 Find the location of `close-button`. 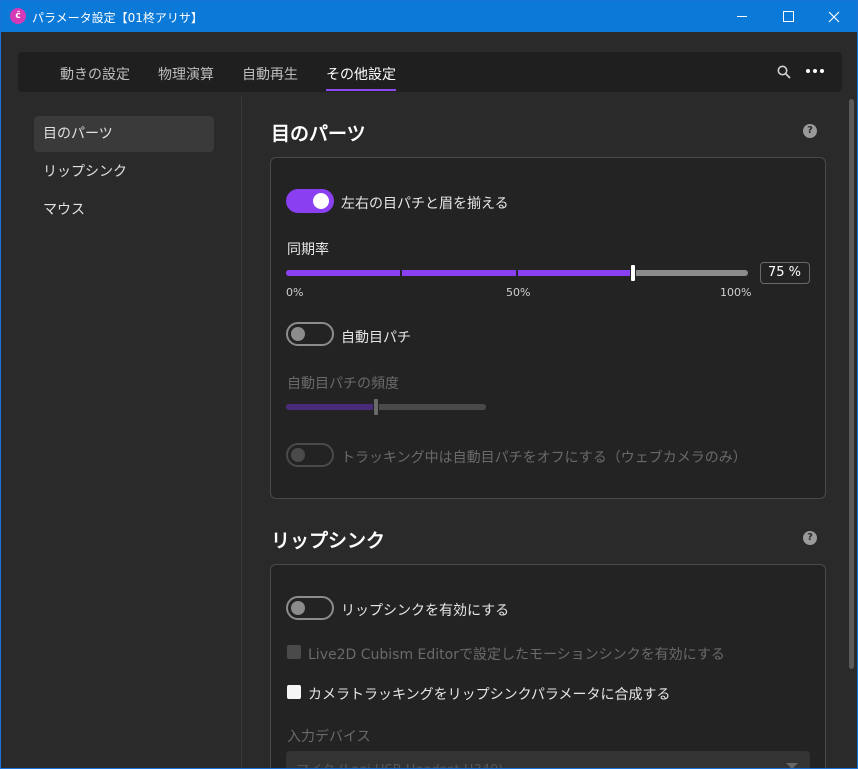

close-button is located at coordinates (834, 16).